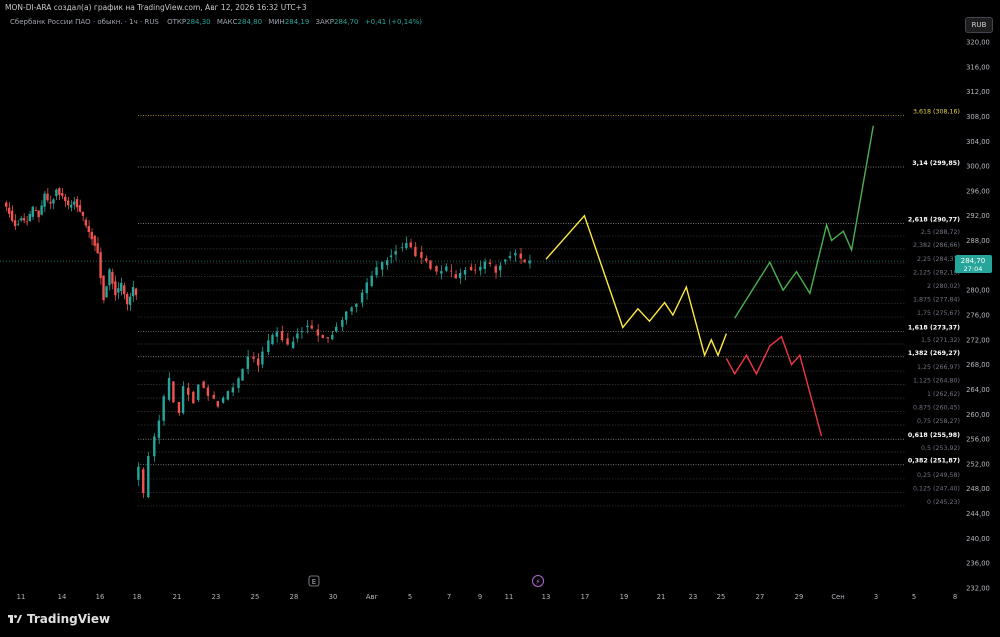 Image resolution: width=1000 pixels, height=637 pixels. What do you see at coordinates (978, 142) in the screenshot?
I see `price-tick-label: 304,00` at bounding box center [978, 142].